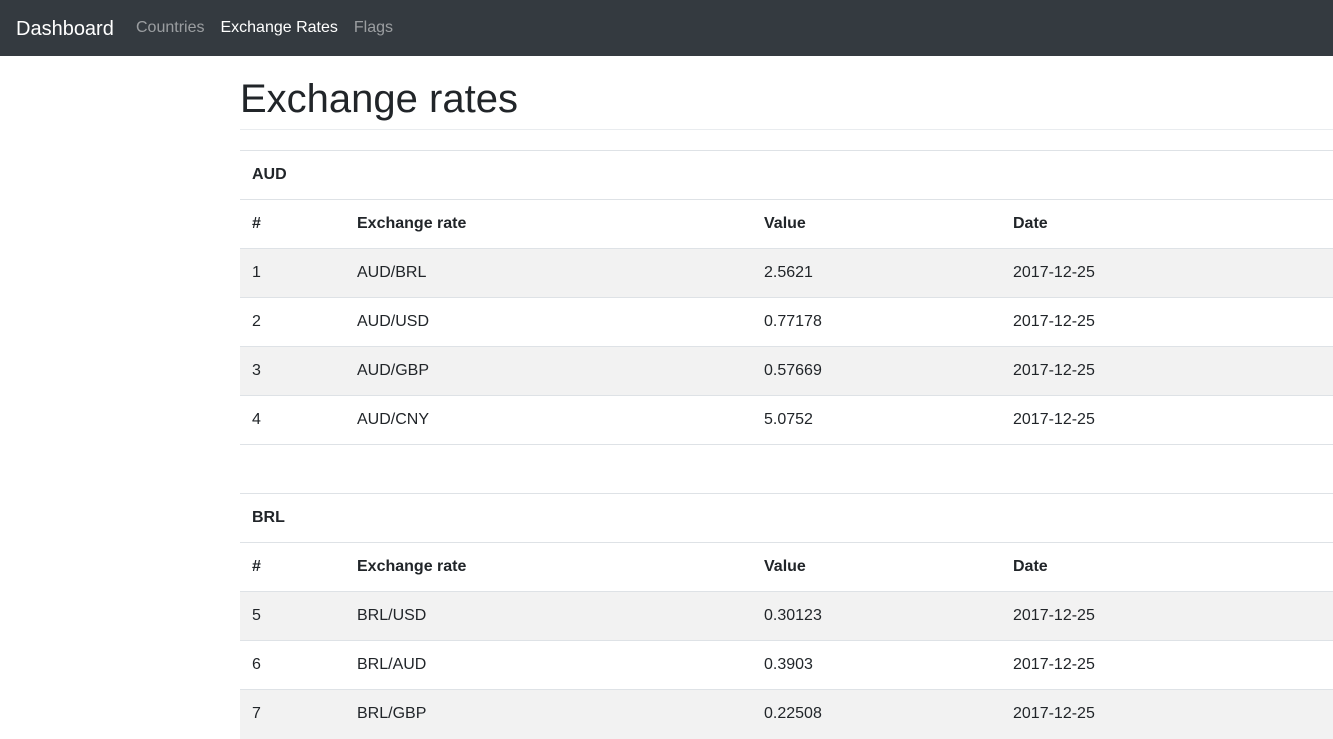 This screenshot has height=739, width=1333. What do you see at coordinates (548, 616) in the screenshot?
I see `cell-rate: BRL/USD` at bounding box center [548, 616].